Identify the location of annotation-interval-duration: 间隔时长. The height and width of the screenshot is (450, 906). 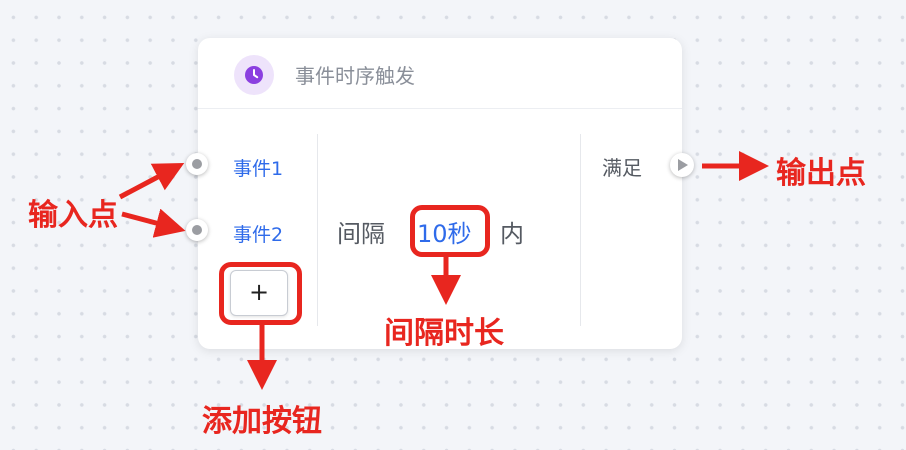
(444, 333).